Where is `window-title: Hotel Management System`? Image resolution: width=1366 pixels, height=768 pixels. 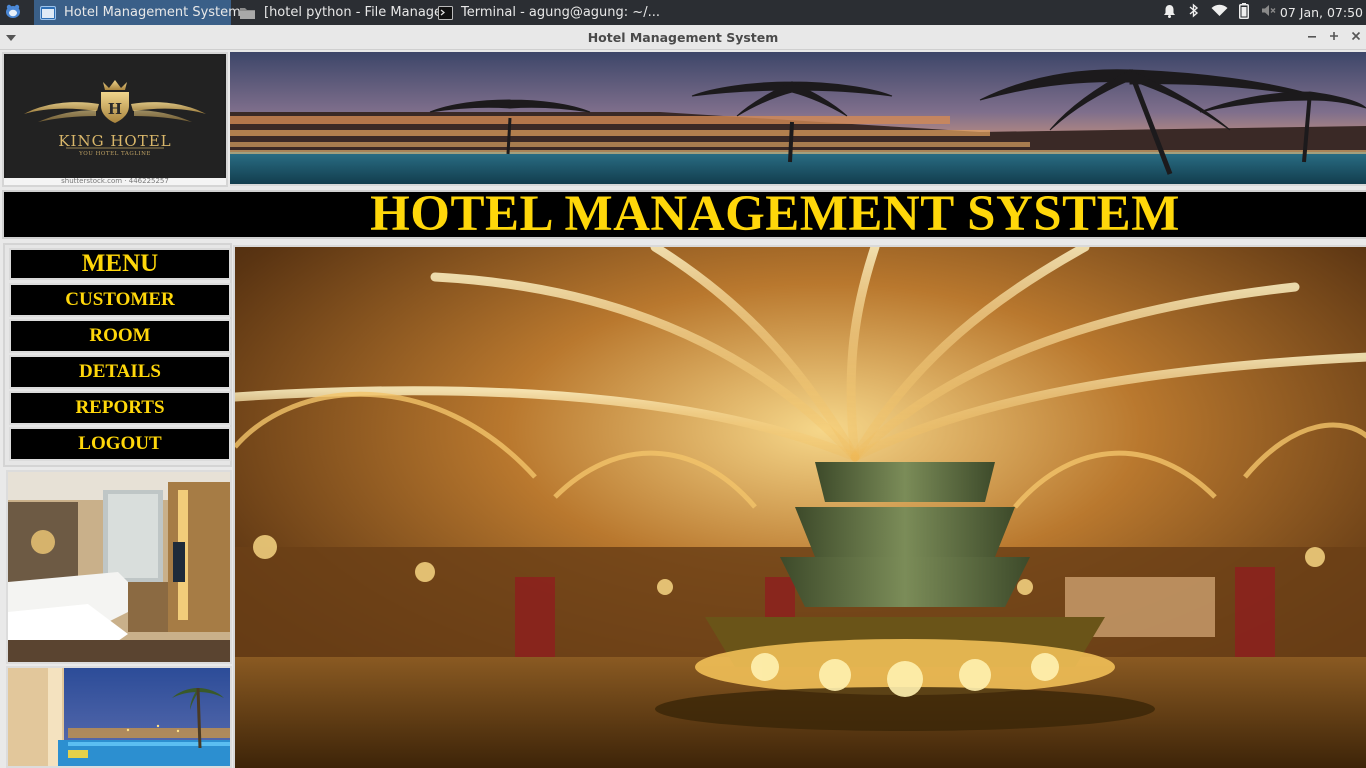
window-title: Hotel Management System is located at coordinates (683, 37).